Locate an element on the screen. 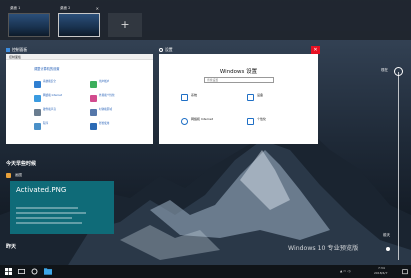 Image resolution: width=411 pixels, height=278 pixels. timeline-section-today: 今天早些时候 is located at coordinates (21, 164).